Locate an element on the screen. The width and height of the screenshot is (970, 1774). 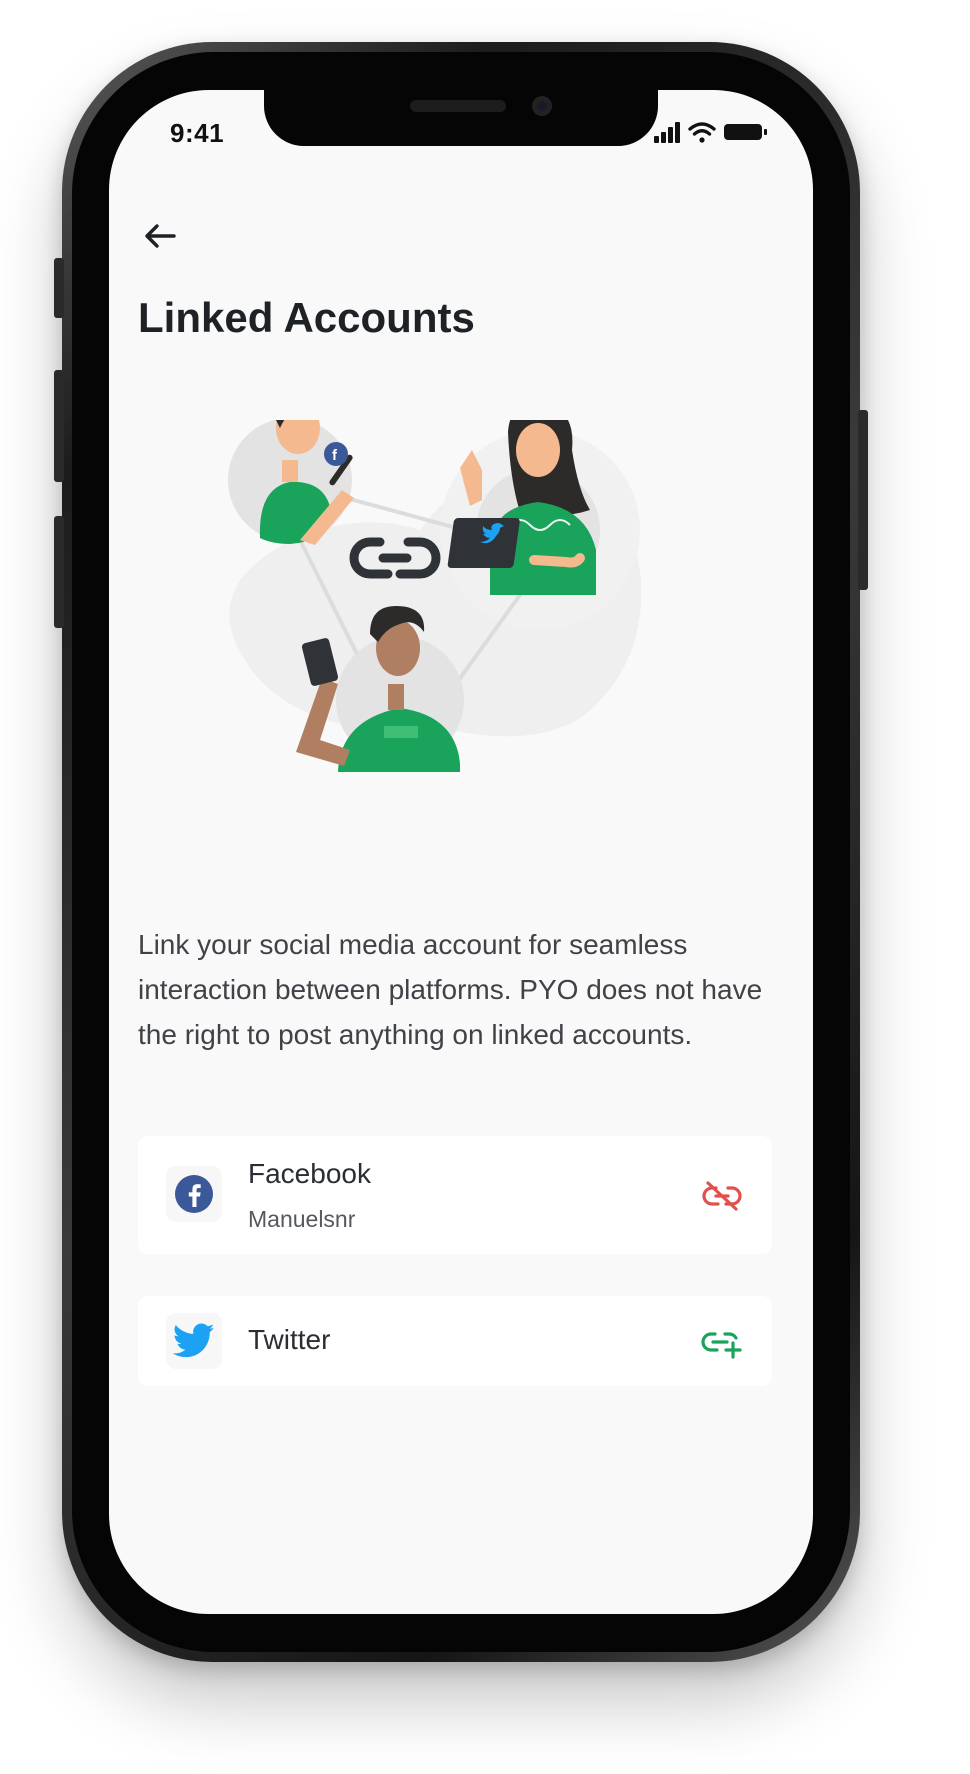
account-platform-name: Twitter is located at coordinates (289, 1339).